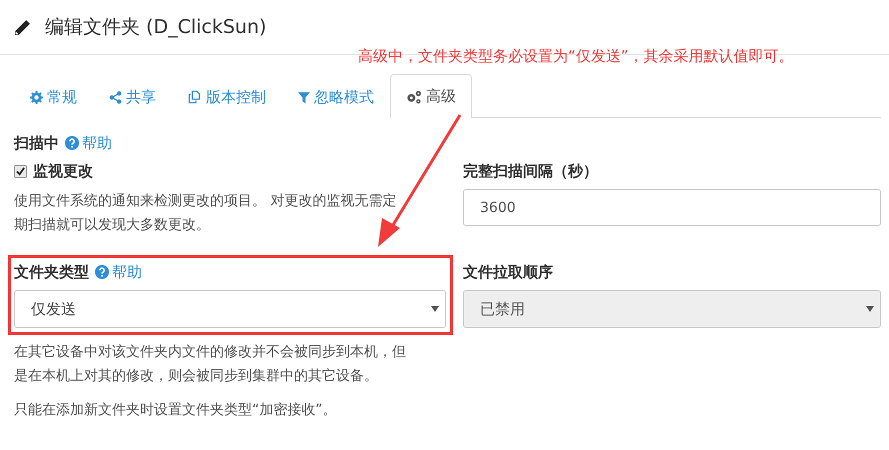  I want to click on field-label: 完整扫描间隔（秒）, so click(531, 171).